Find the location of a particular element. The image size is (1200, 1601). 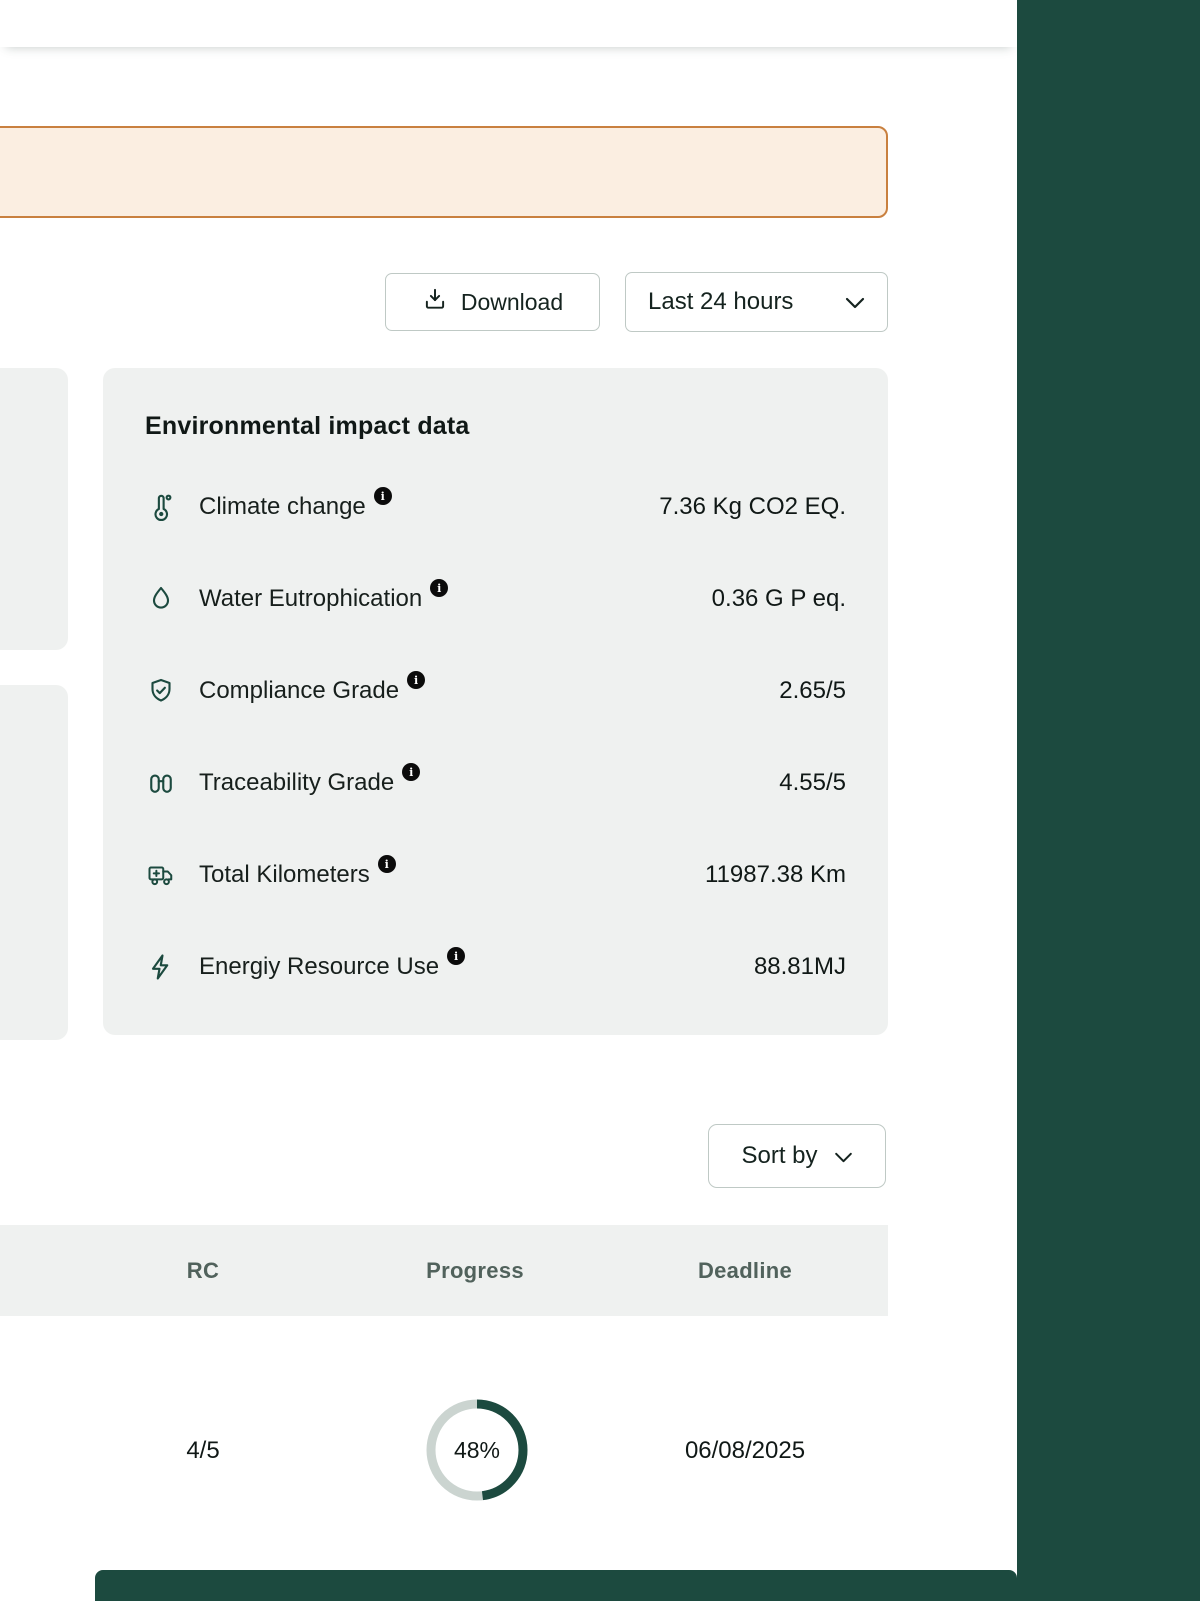

notice-banner is located at coordinates (444, 172).